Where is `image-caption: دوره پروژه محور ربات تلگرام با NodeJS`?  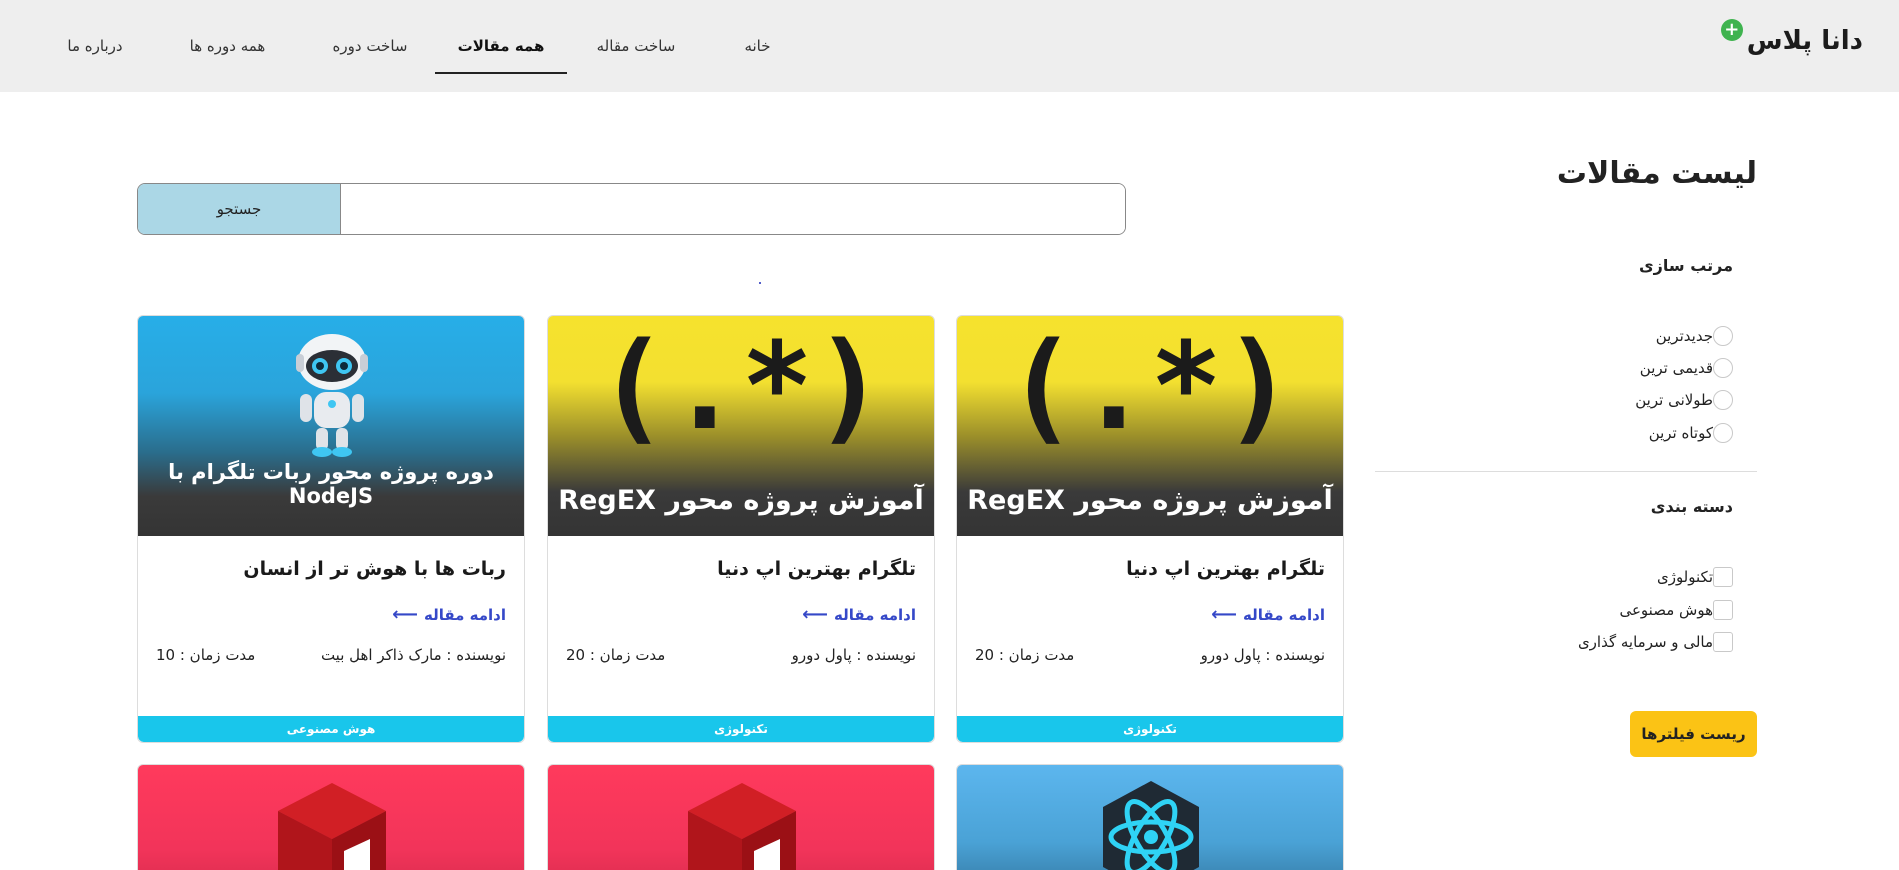 image-caption: دوره پروژه محور ربات تلگرام با NodeJS is located at coordinates (331, 484).